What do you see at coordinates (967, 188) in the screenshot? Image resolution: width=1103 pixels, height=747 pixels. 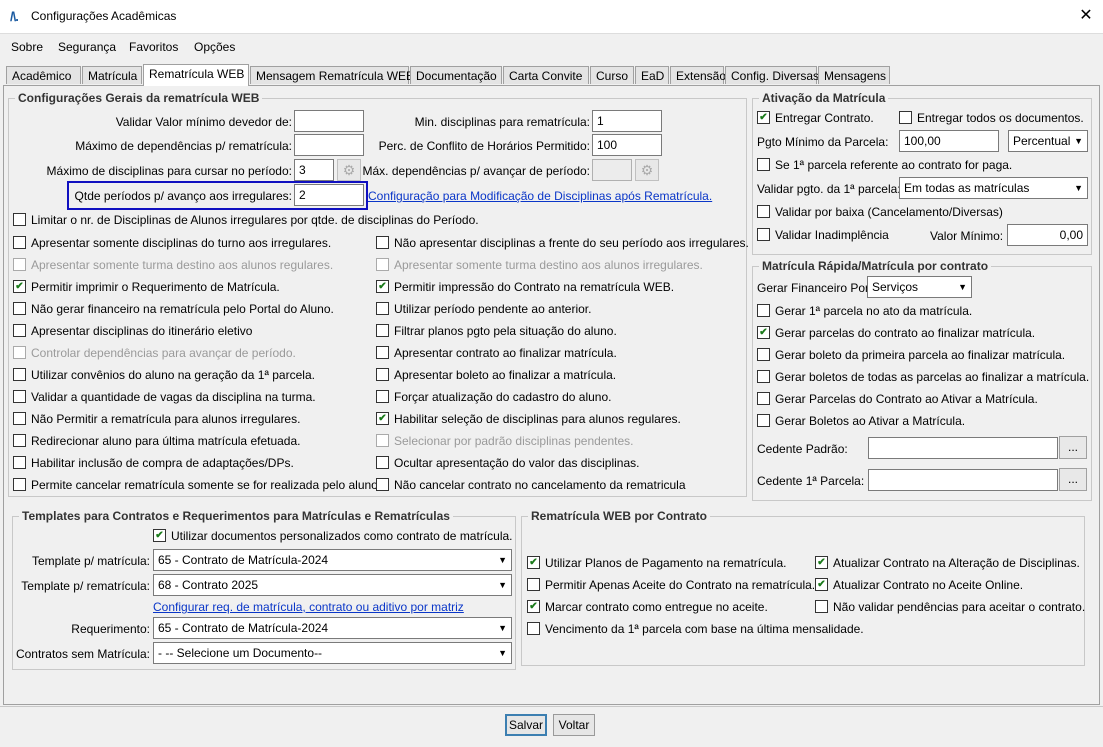 I see `select-value: Em todas as matrículas` at bounding box center [967, 188].